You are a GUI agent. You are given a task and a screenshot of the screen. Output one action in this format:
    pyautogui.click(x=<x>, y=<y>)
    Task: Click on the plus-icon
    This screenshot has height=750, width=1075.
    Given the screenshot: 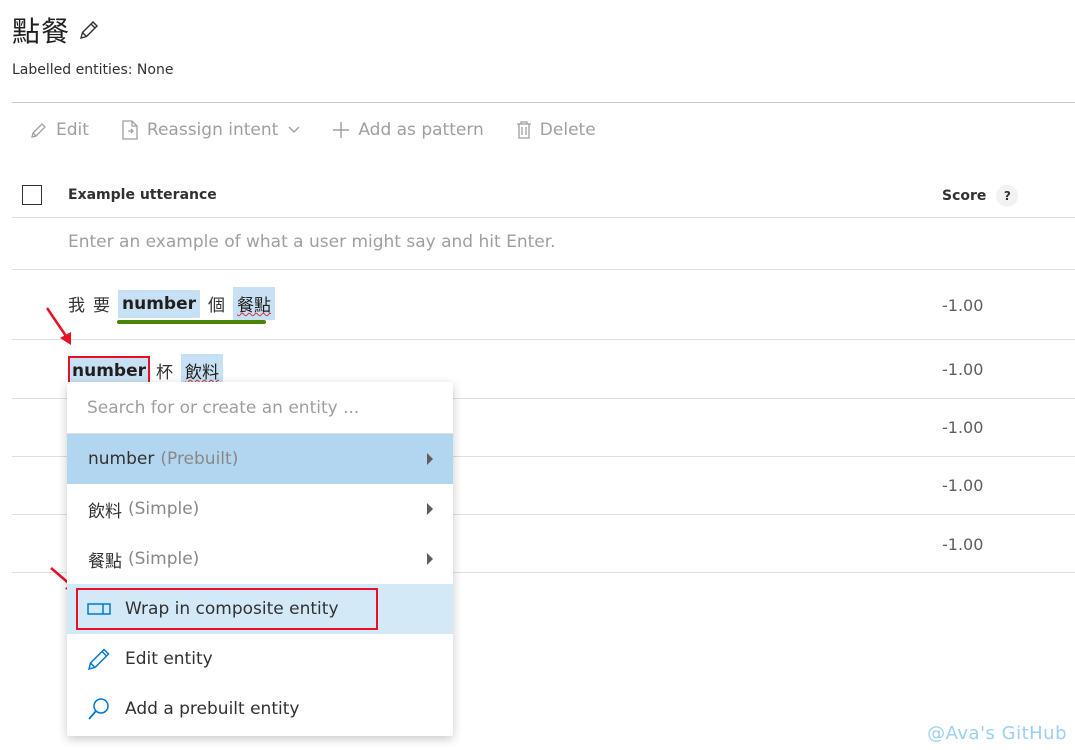 What is the action you would take?
    pyautogui.click(x=341, y=130)
    